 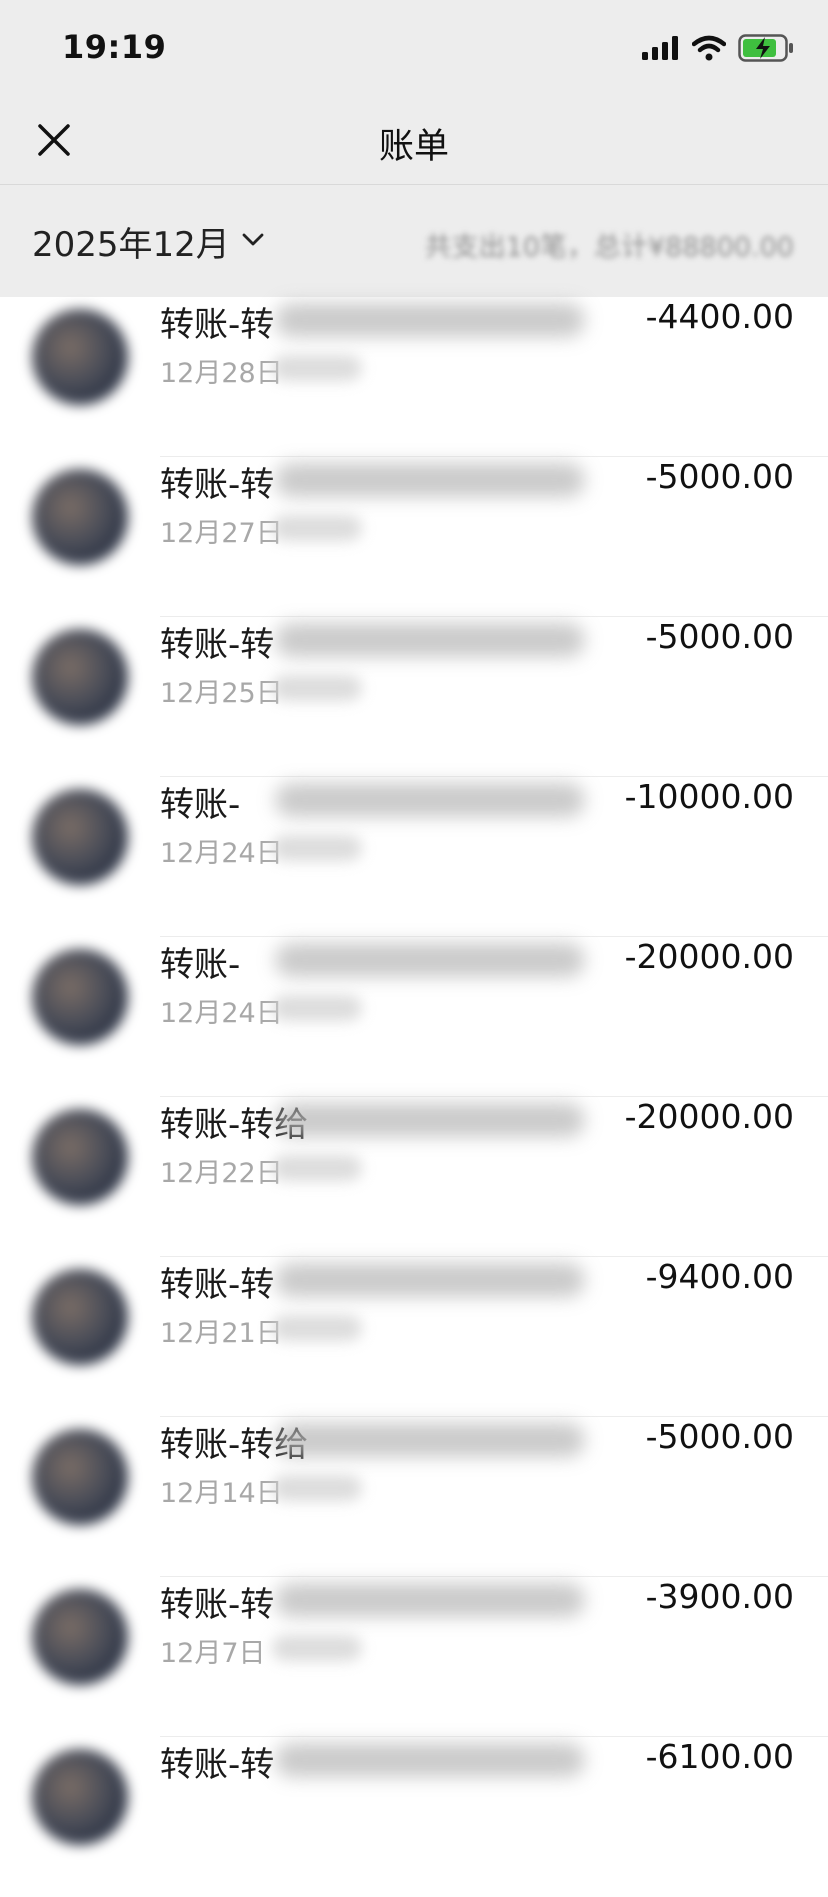 I want to click on transaction-row: 转账-转给 12月14日 -5000.00, so click(x=414, y=1497).